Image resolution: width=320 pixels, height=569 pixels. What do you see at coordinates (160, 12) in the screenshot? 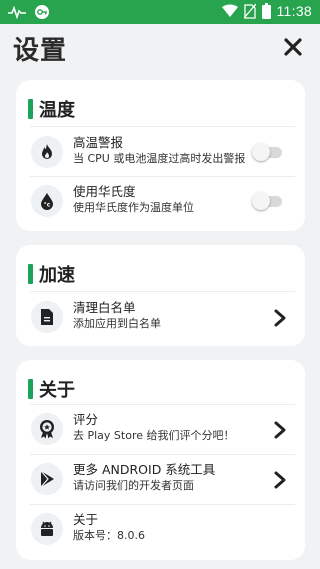
I see `status-bar: 11:38` at bounding box center [160, 12].